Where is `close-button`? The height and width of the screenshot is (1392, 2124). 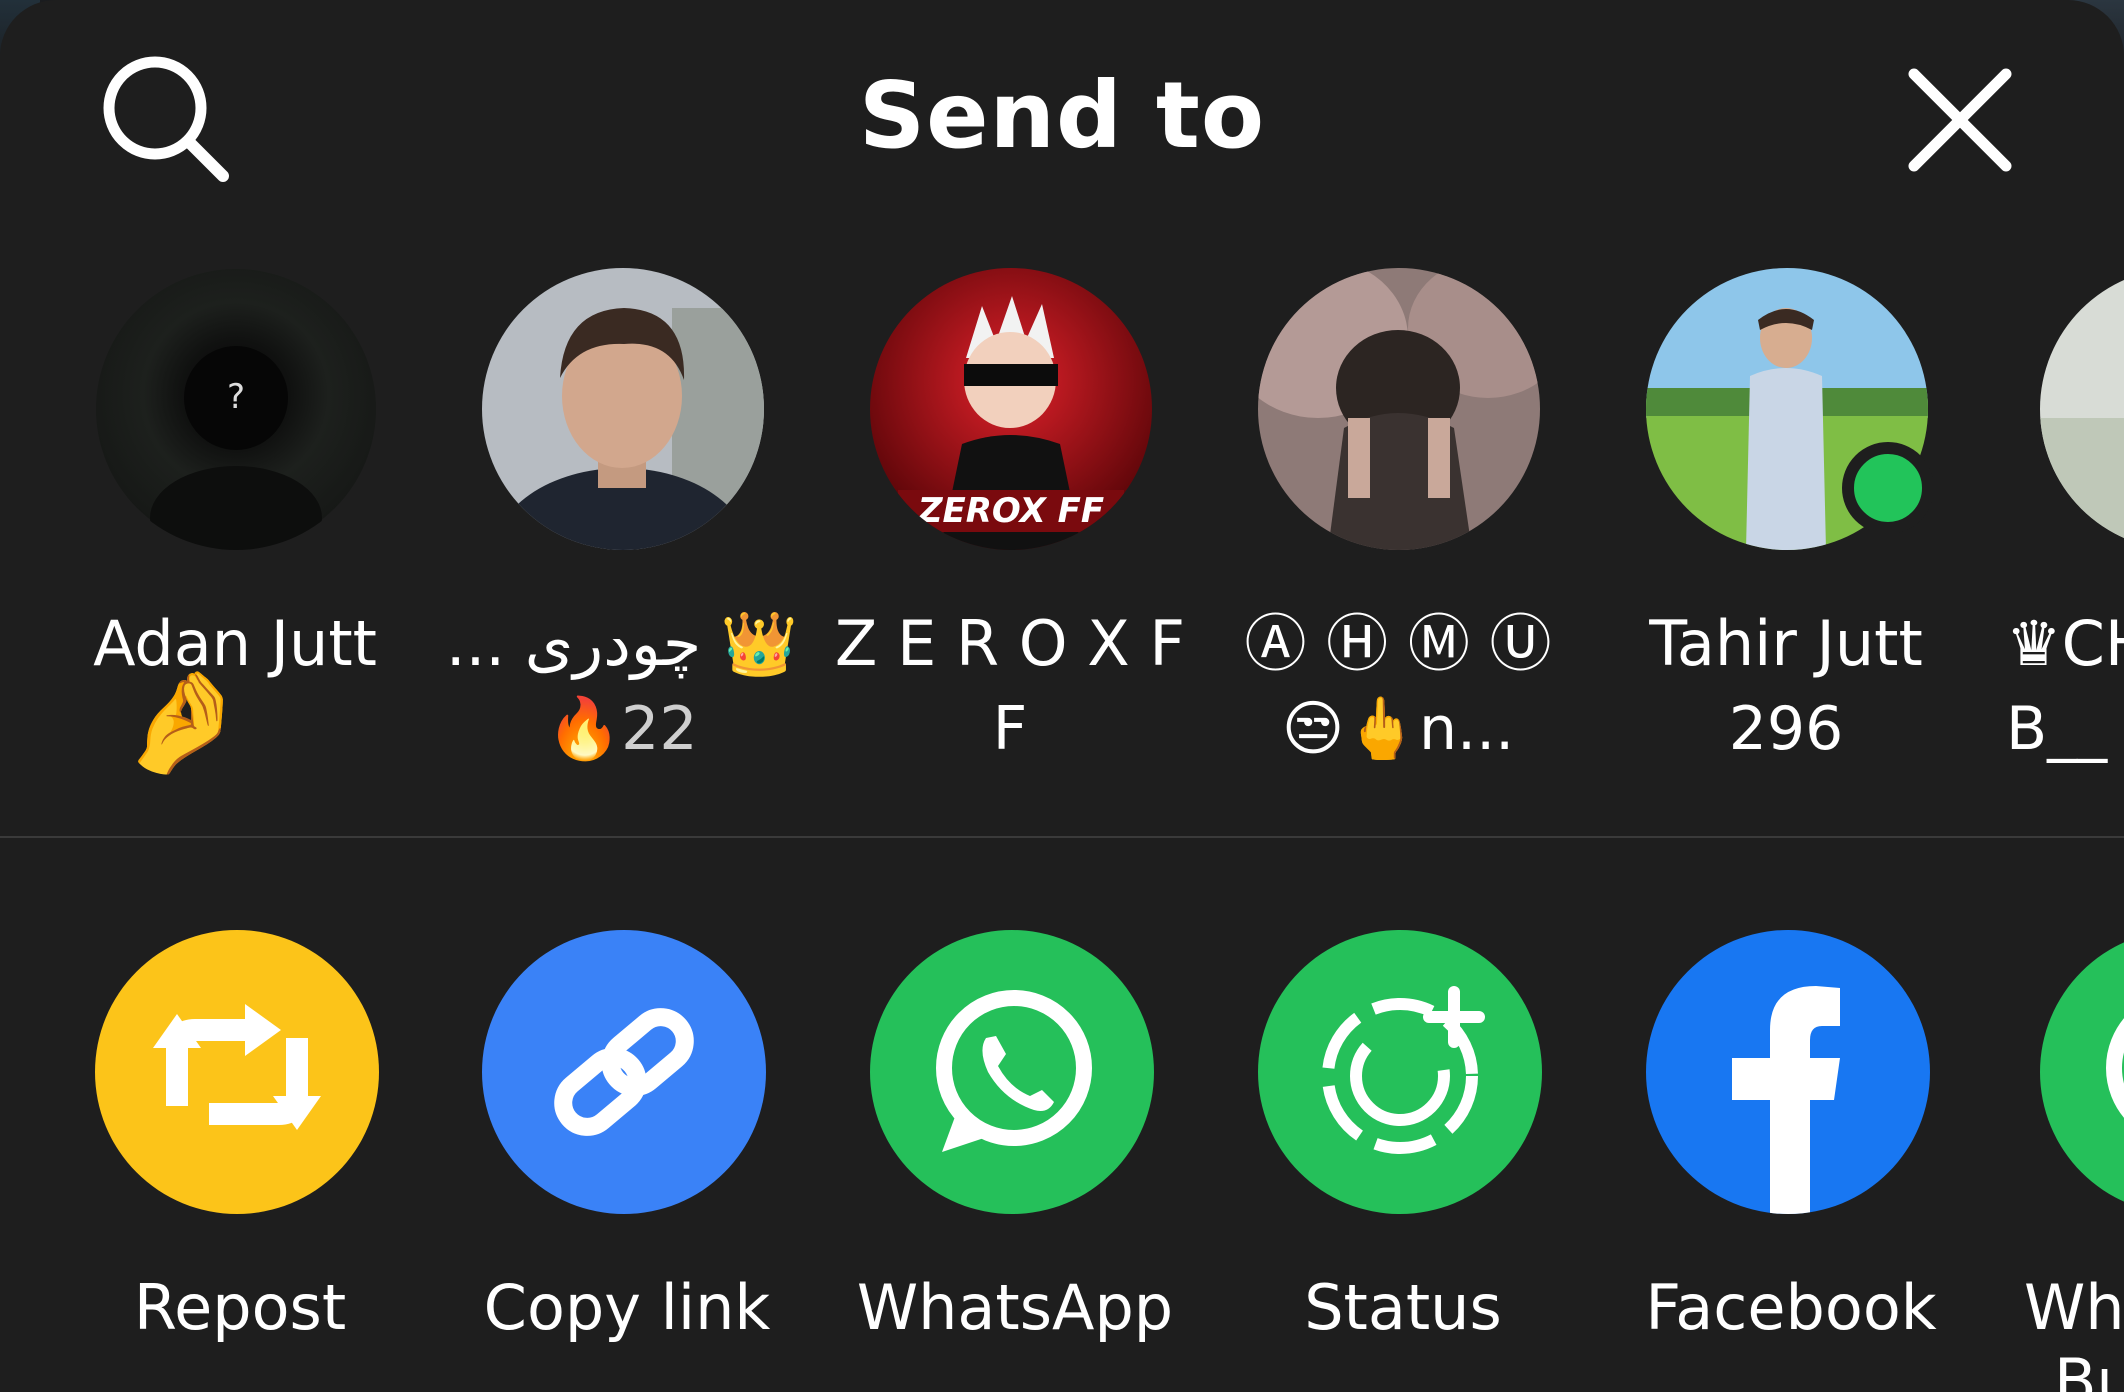
close-button is located at coordinates (1960, 120).